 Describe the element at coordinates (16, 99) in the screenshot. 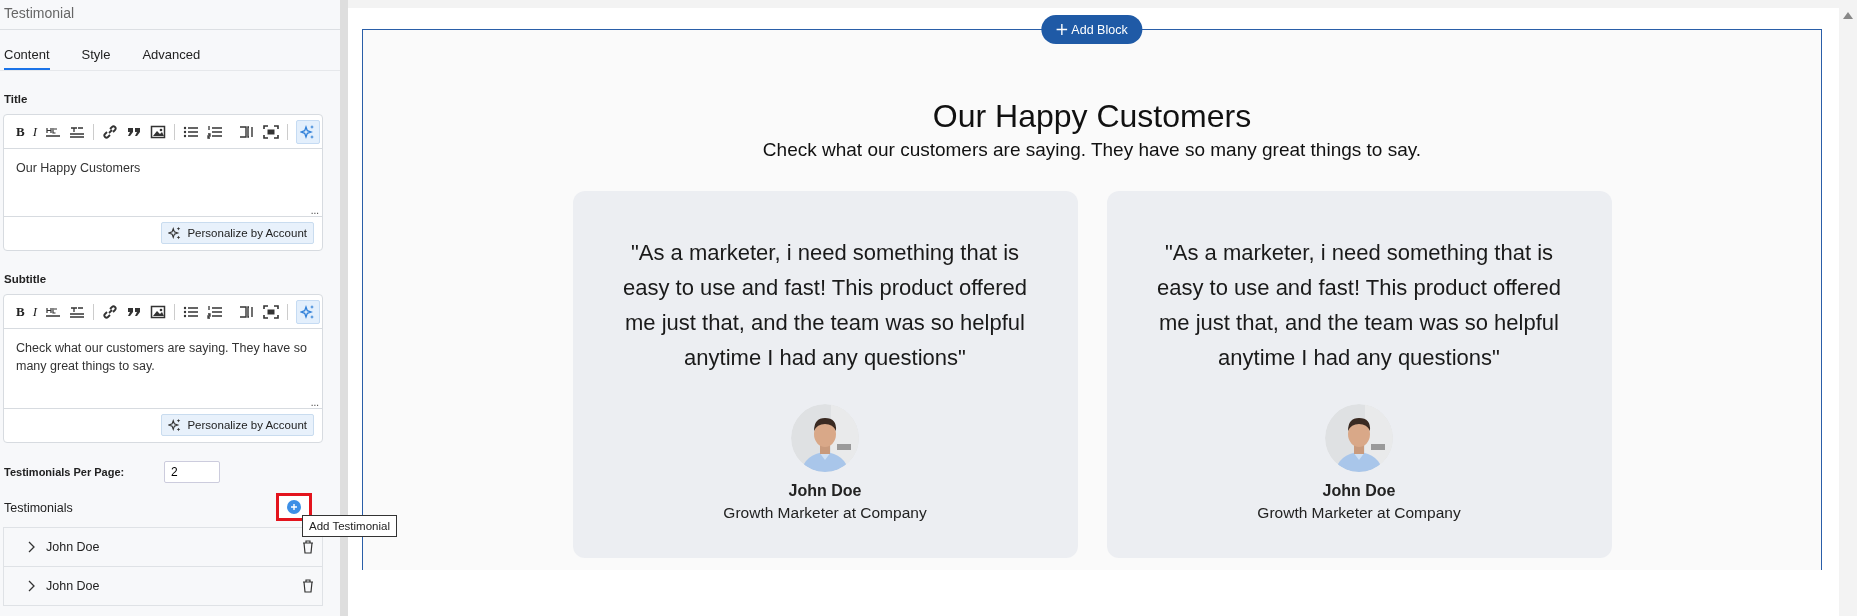

I see `field-label: Title` at that location.